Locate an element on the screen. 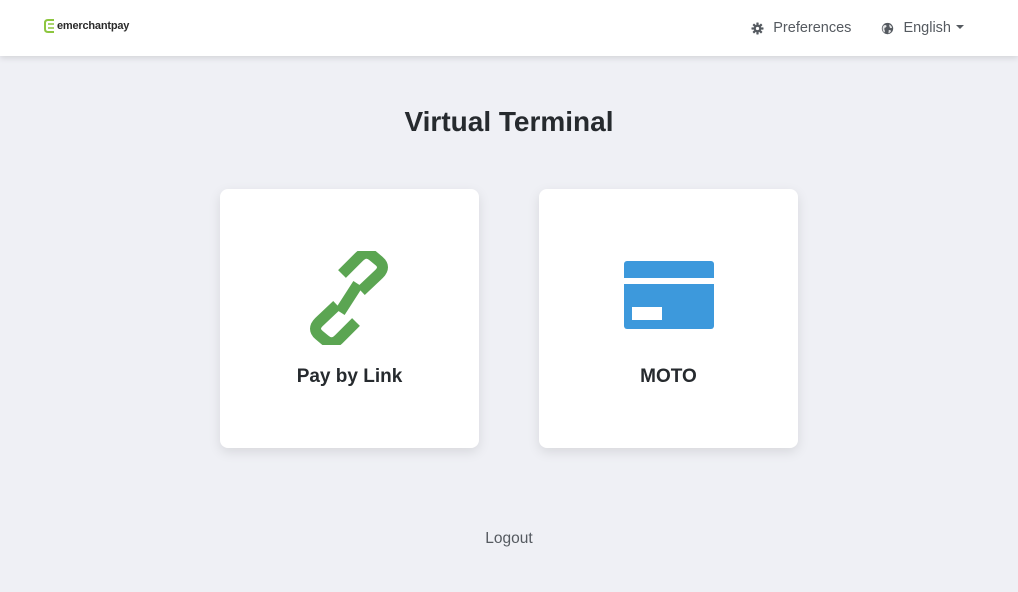 This screenshot has width=1018, height=592. logo-mark-icon is located at coordinates (49, 26).